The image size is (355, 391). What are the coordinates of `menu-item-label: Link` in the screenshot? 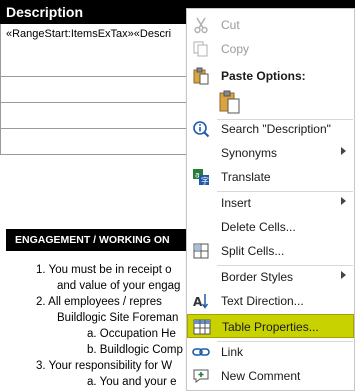 It's located at (232, 352).